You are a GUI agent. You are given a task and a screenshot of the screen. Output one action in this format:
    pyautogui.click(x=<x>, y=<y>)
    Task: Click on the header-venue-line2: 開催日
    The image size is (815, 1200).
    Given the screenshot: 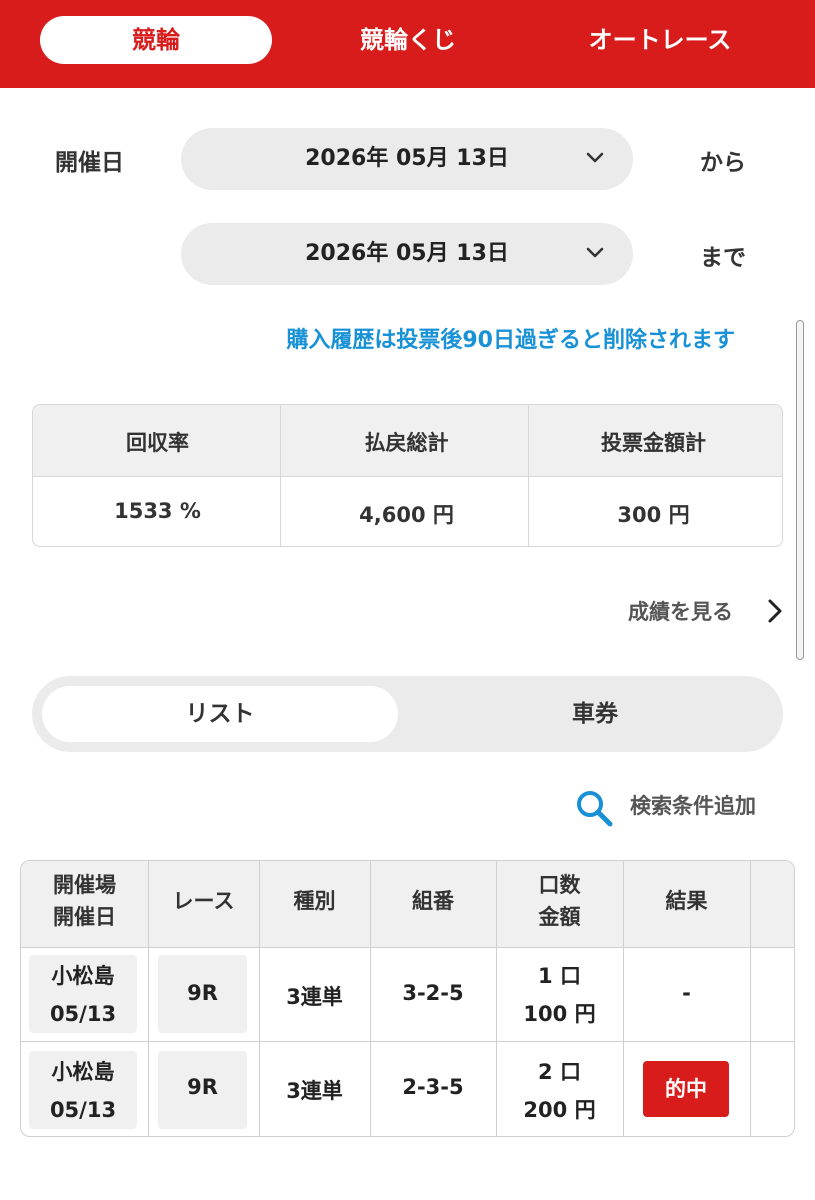 What is the action you would take?
    pyautogui.click(x=84, y=917)
    